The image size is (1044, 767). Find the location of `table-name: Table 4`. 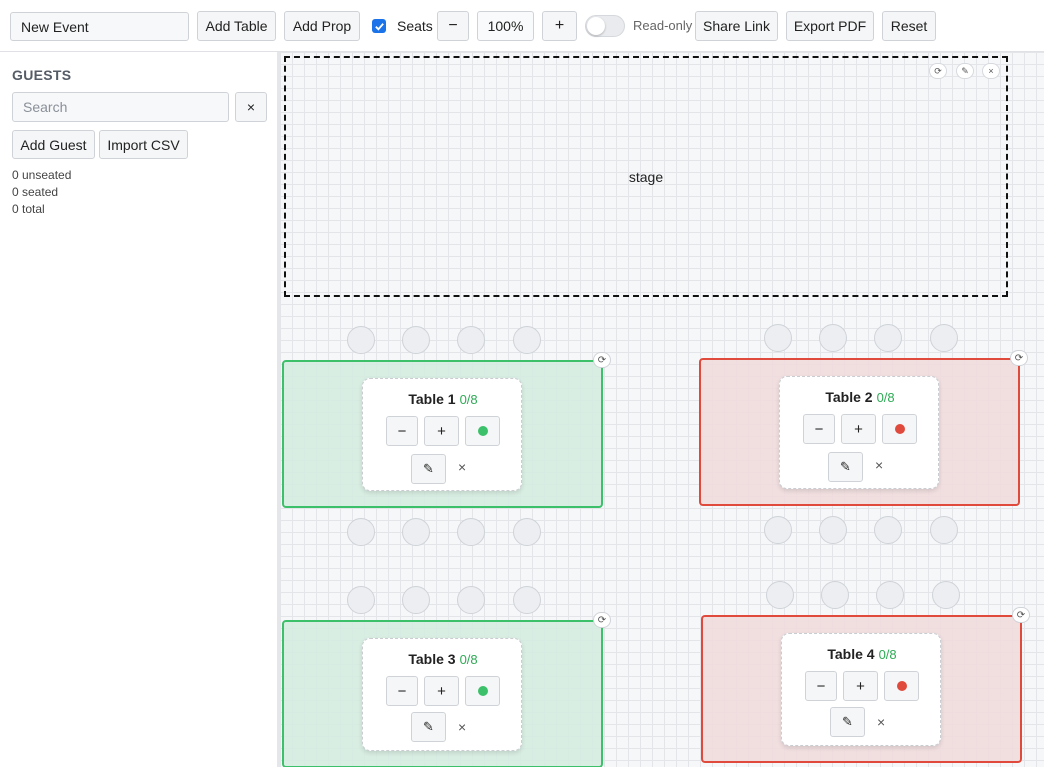

table-name: Table 4 is located at coordinates (851, 654).